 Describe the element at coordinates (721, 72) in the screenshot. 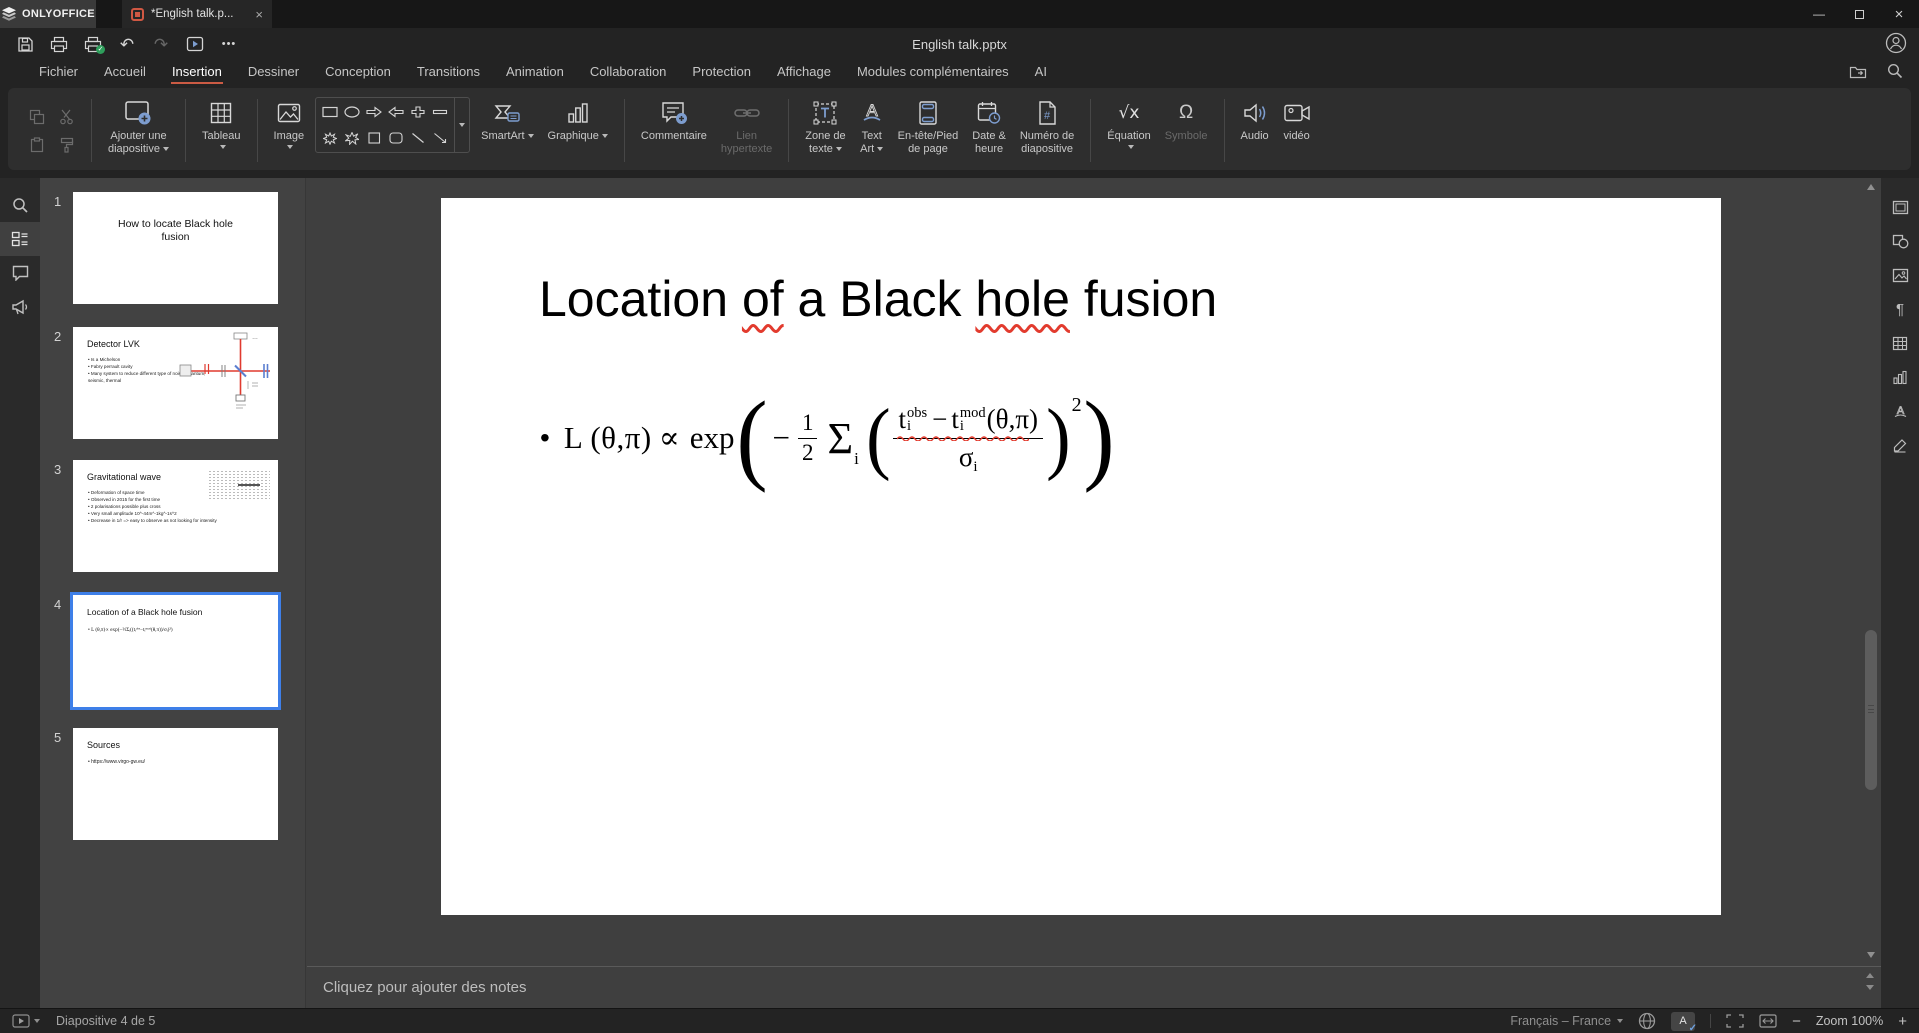

I see `tab-protection: Protection` at that location.